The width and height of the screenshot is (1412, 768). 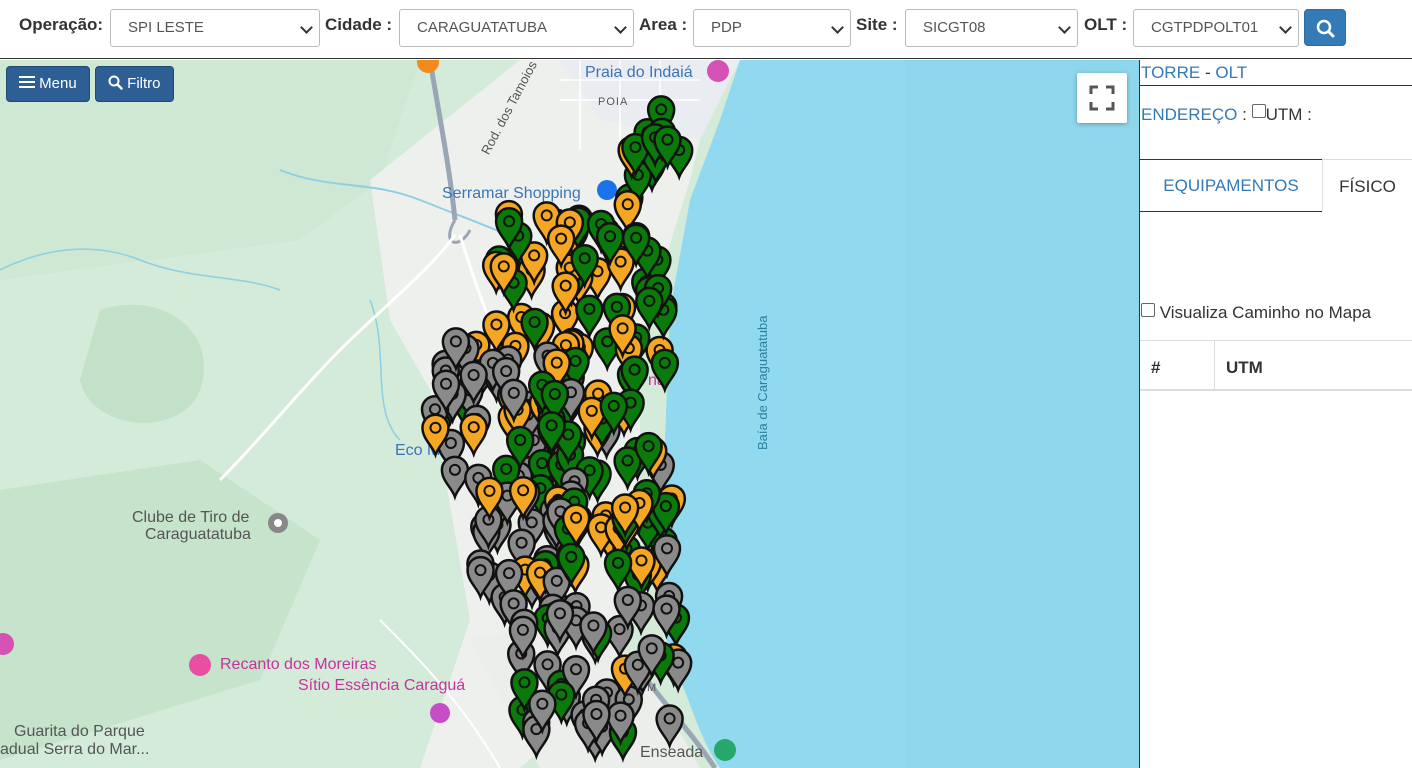 What do you see at coordinates (1276, 365) in the screenshot?
I see `utm-table-header: # UTM` at bounding box center [1276, 365].